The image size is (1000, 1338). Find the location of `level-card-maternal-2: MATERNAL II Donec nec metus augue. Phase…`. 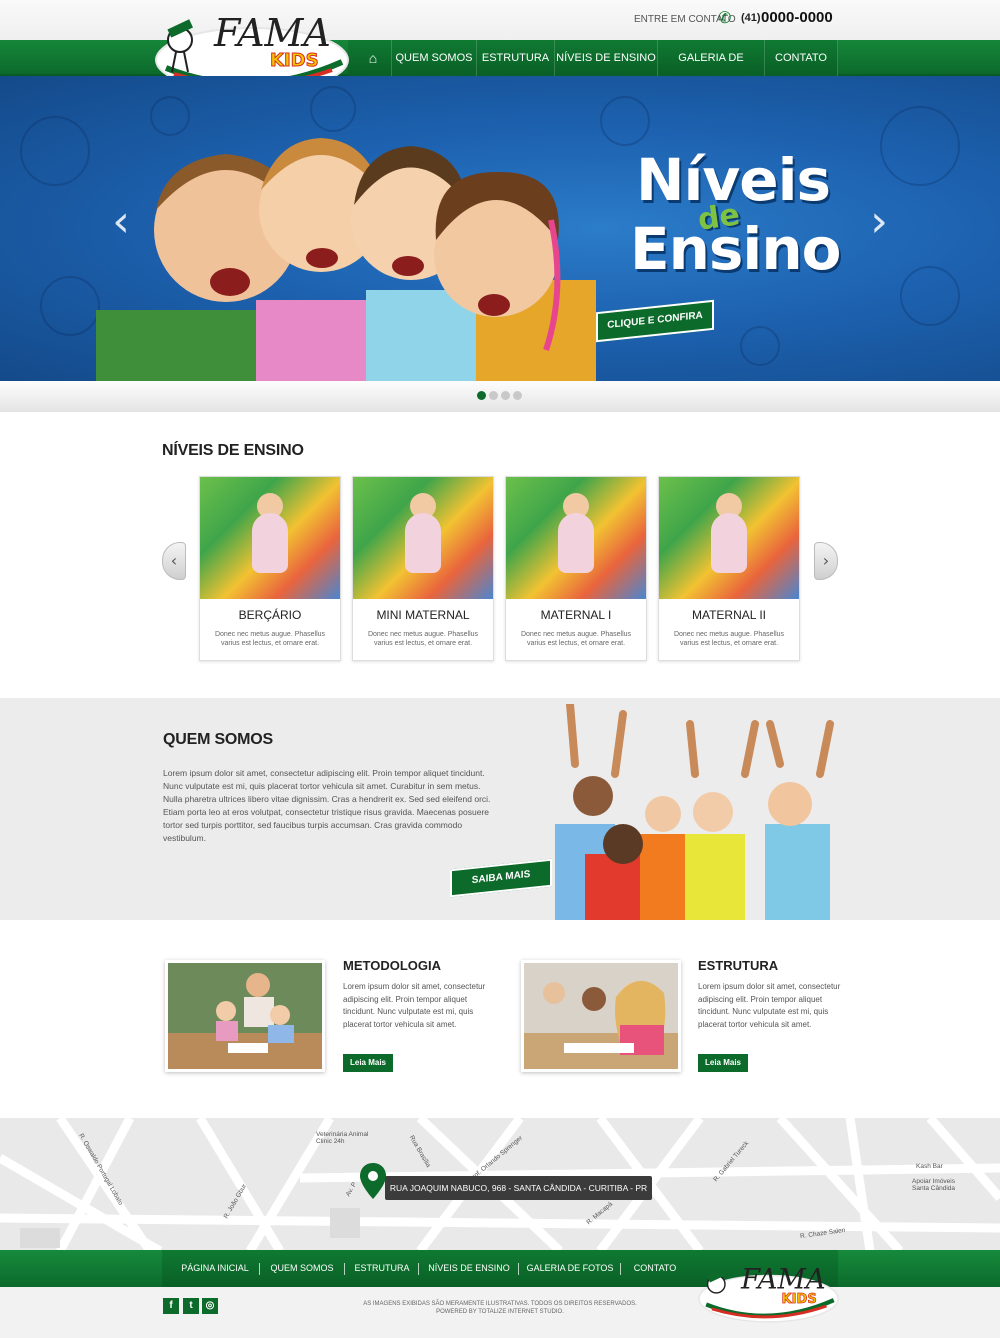

level-card-maternal-2: MATERNAL II Donec nec metus augue. Phase… is located at coordinates (729, 568).